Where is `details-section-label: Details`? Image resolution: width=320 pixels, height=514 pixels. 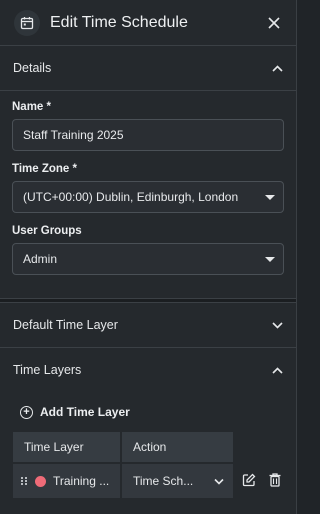 details-section-label: Details is located at coordinates (32, 68).